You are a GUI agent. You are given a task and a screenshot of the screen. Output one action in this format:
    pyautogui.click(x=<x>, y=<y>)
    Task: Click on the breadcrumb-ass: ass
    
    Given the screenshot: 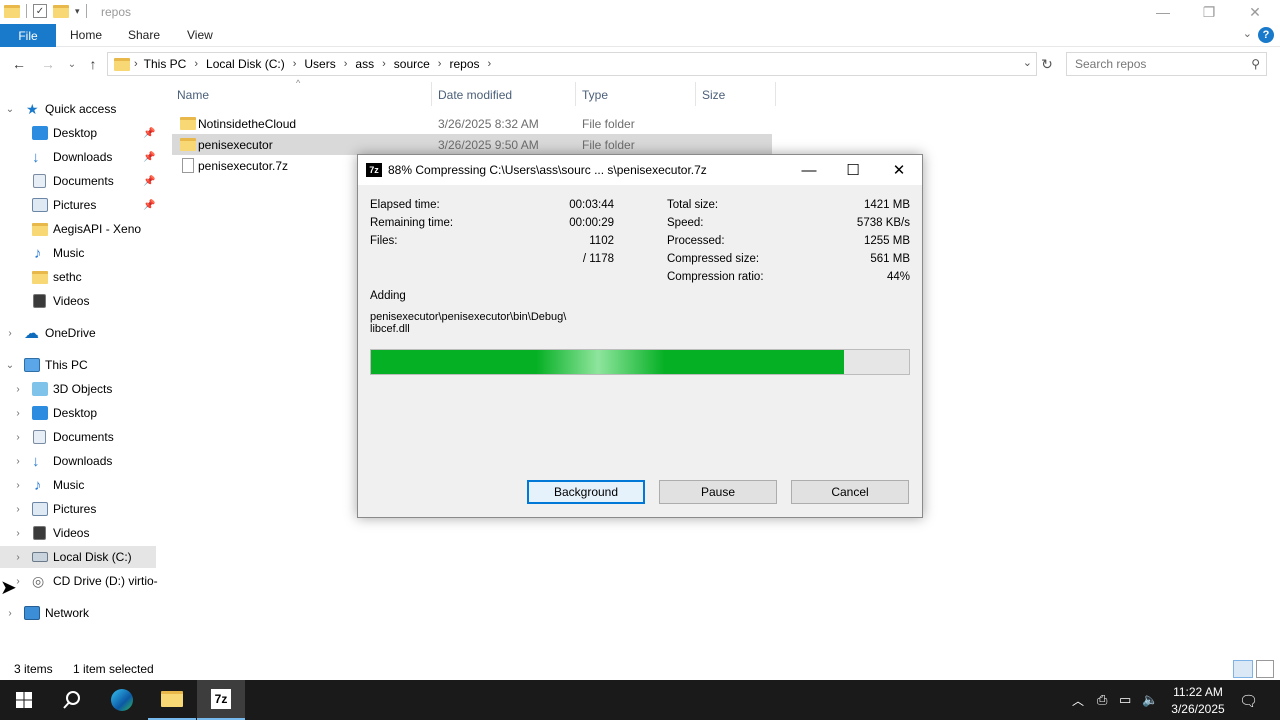 What is the action you would take?
    pyautogui.click(x=364, y=64)
    